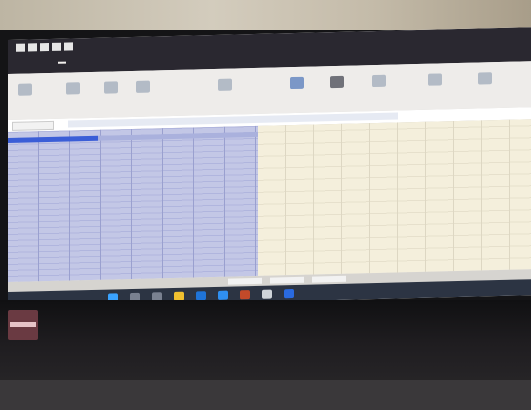  I want to click on hyperlink-icon, so click(485, 78).